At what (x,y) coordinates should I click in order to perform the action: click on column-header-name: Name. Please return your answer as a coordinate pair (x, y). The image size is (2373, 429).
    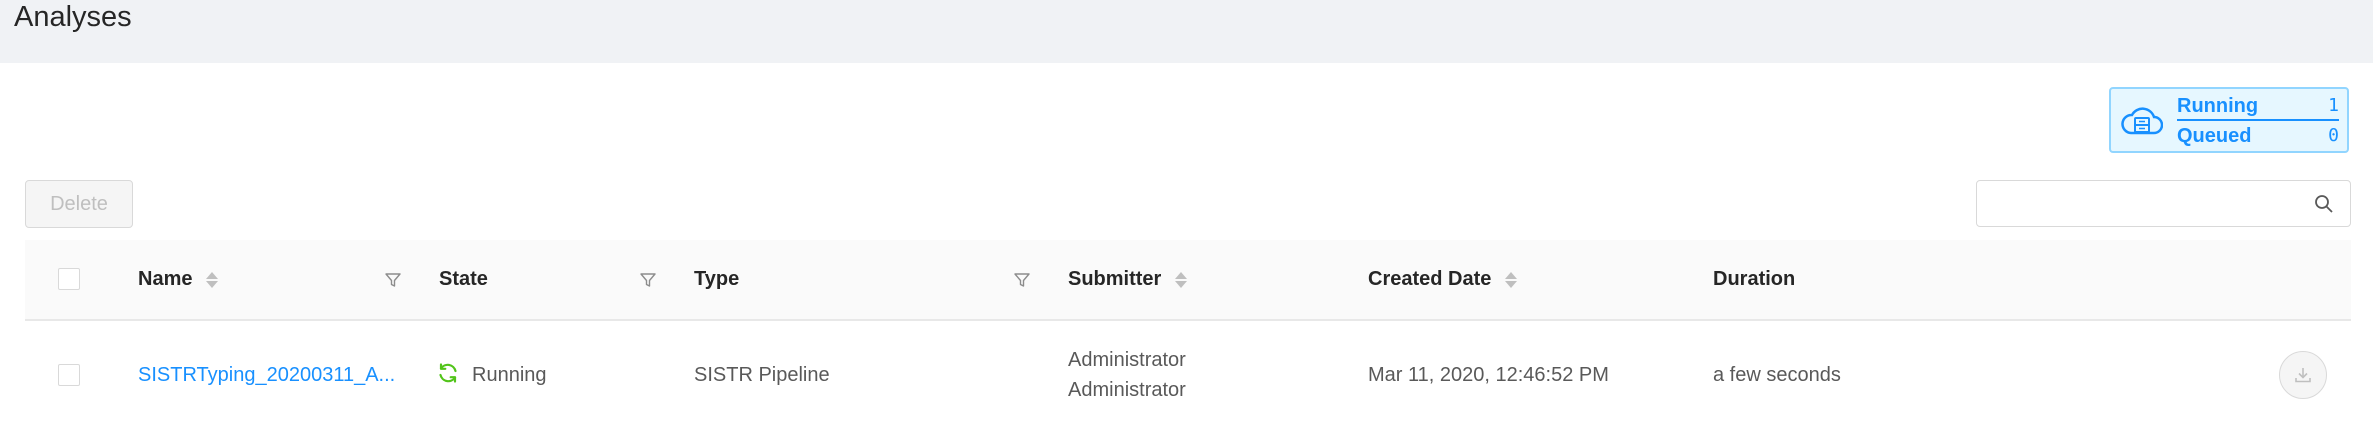
    Looking at the image, I should click on (178, 279).